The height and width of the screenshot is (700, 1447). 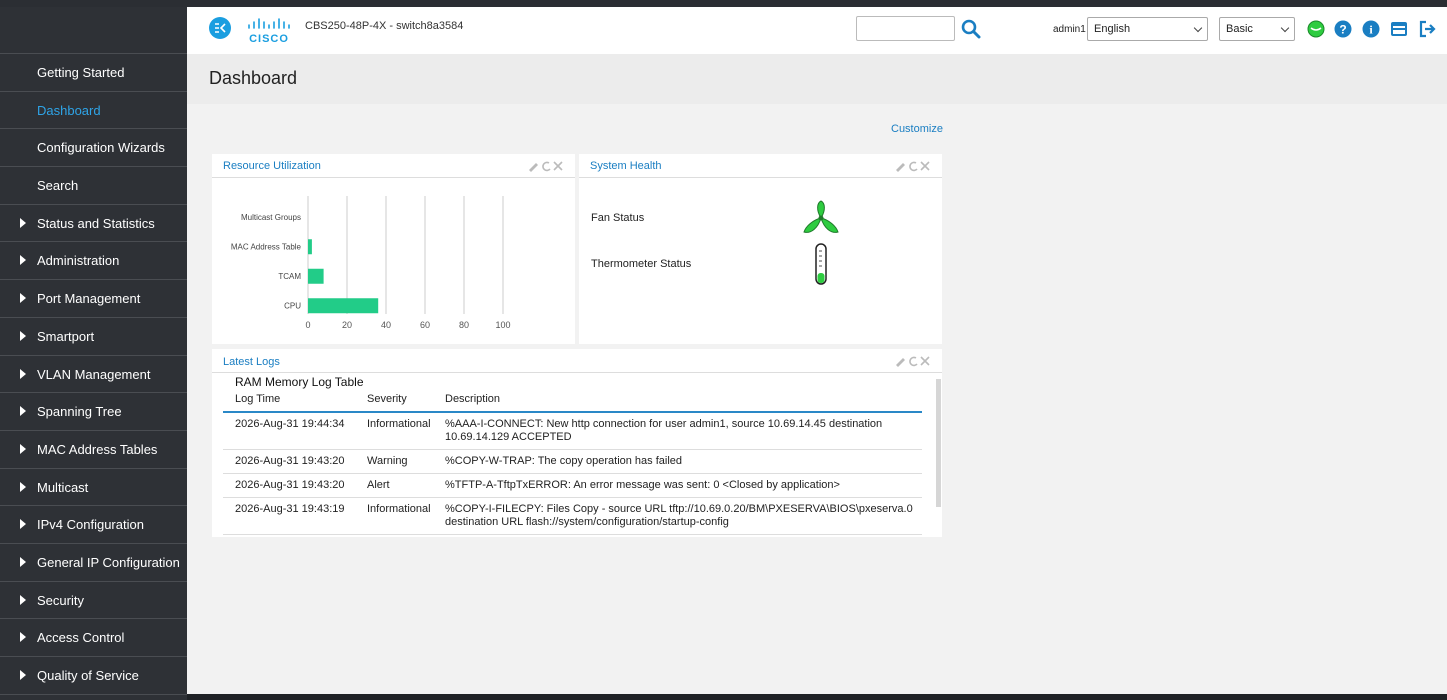 What do you see at coordinates (93, 450) in the screenshot?
I see `sidebar-item-mac-address-tables: MAC Address Tables` at bounding box center [93, 450].